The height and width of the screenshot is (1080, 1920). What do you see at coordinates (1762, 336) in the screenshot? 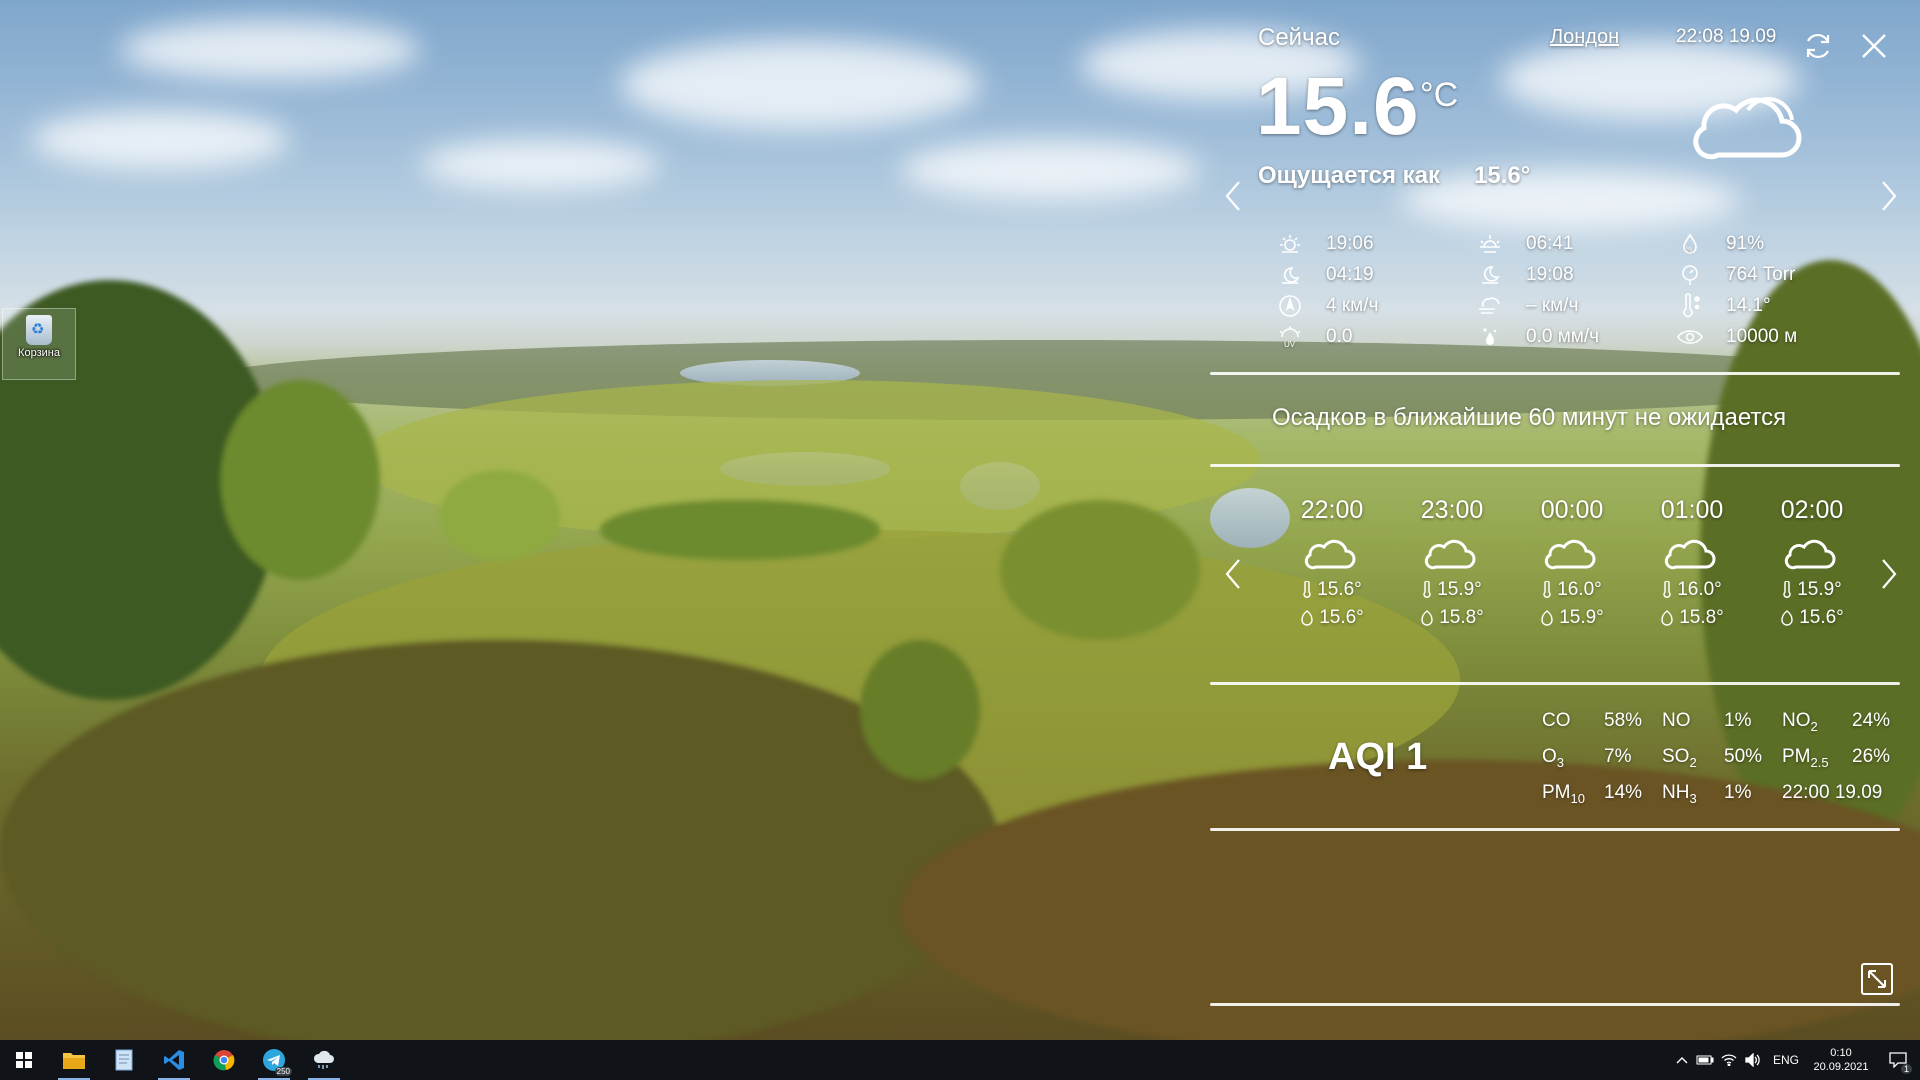
I see `visibility-value: 10000 м` at bounding box center [1762, 336].